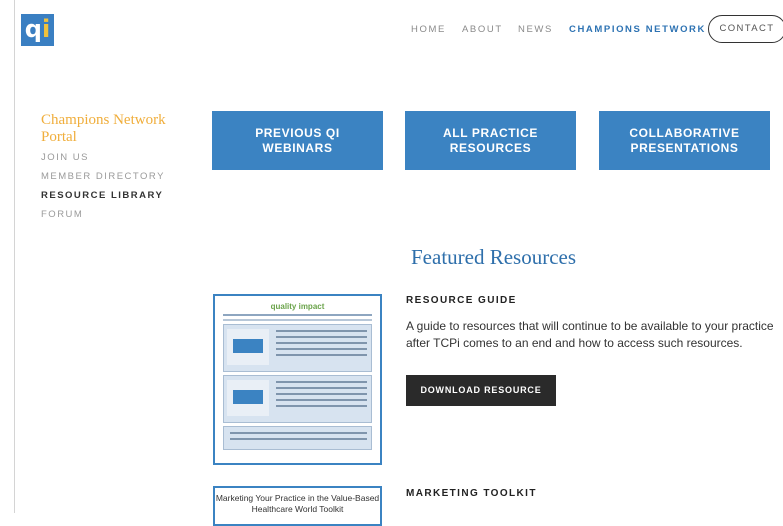 Image resolution: width=783 pixels, height=526 pixels. What do you see at coordinates (33, 29) in the screenshot?
I see `logo-letter-q: q` at bounding box center [33, 29].